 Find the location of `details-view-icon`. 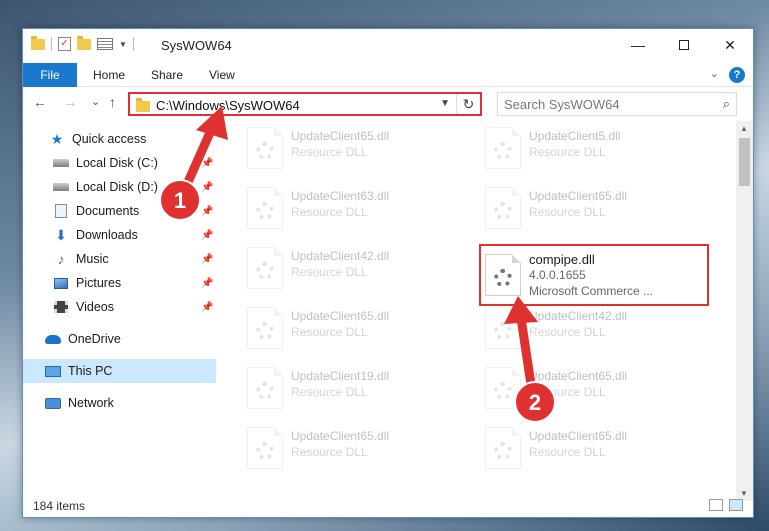

details-view-icon is located at coordinates (716, 505).